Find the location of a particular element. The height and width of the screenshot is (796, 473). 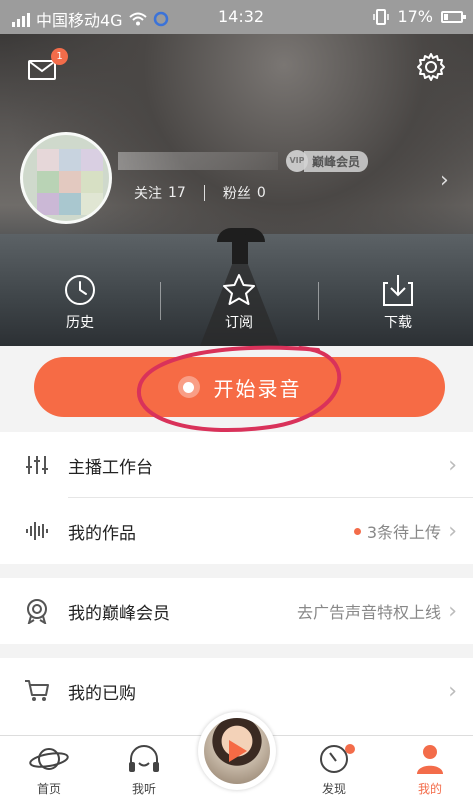

menu-item-title: 我的作品 is located at coordinates (102, 533).